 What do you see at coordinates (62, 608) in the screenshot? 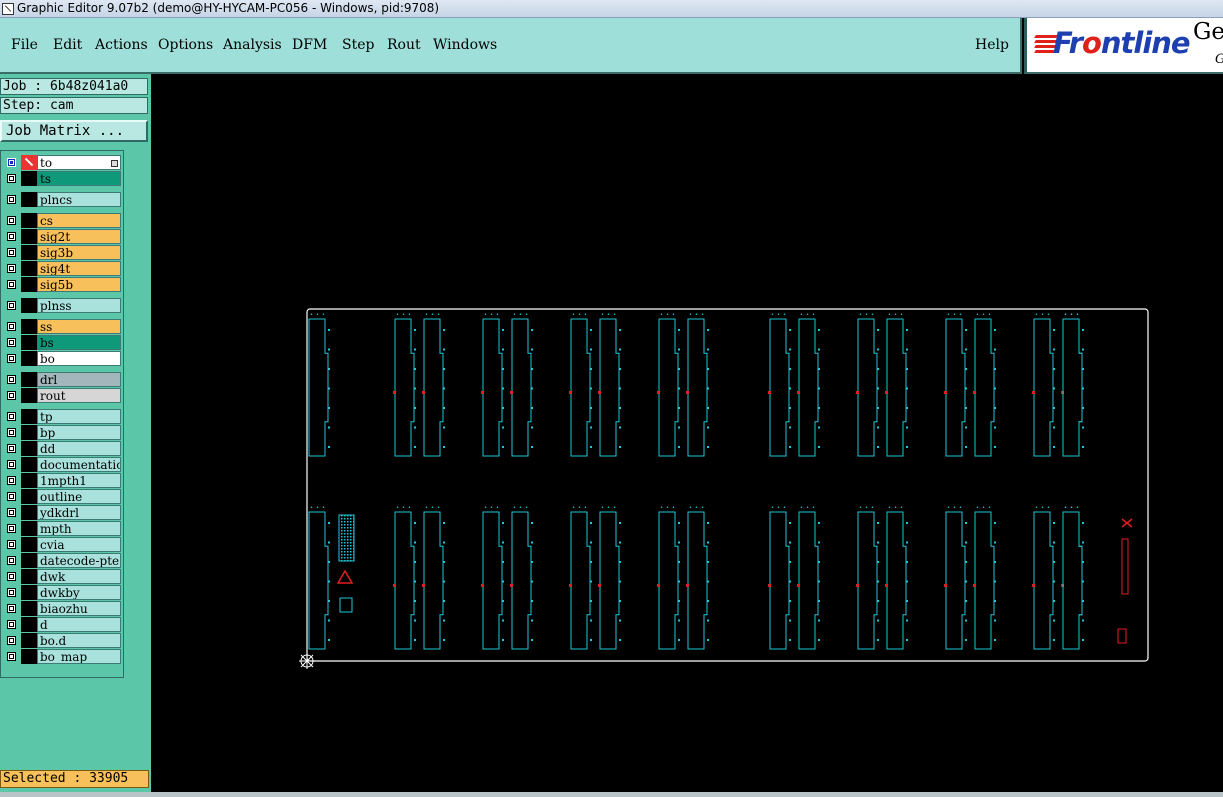
I see `layer-row-biaozhu: biaozhu` at bounding box center [62, 608].